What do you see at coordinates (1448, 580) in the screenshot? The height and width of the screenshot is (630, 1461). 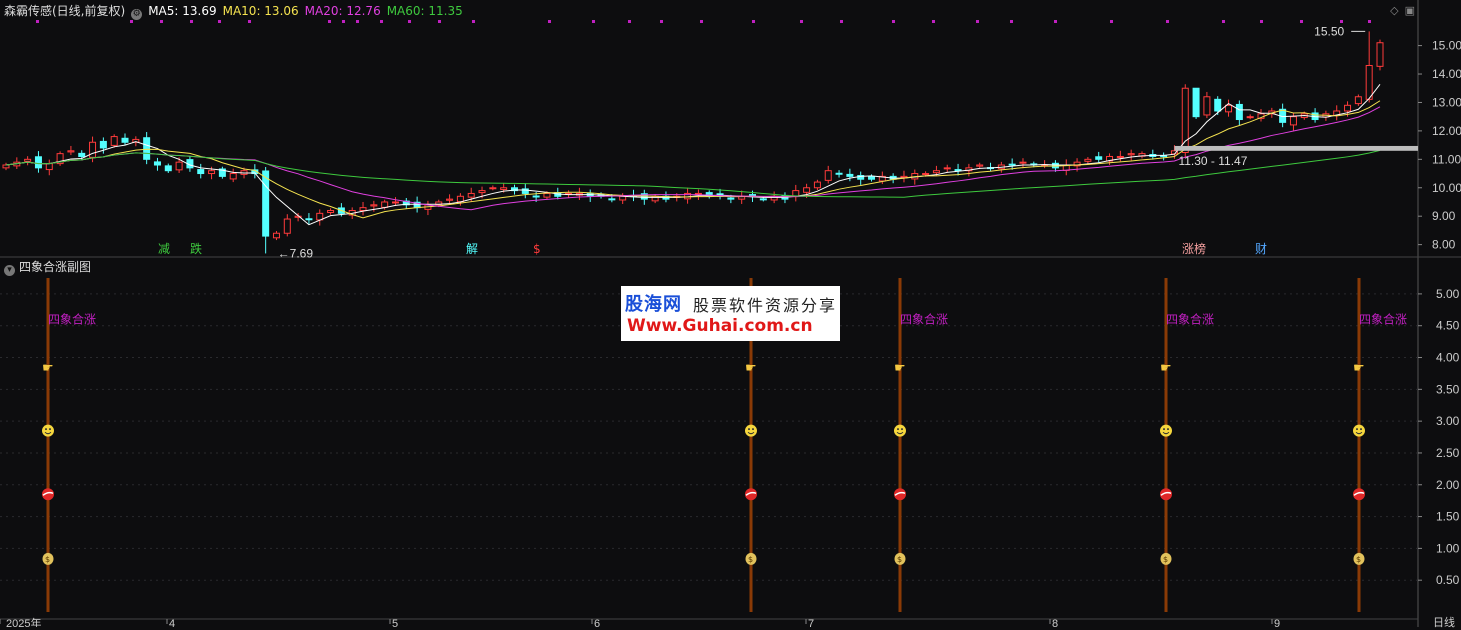 I see `y-tick-label: 0.50` at bounding box center [1448, 580].